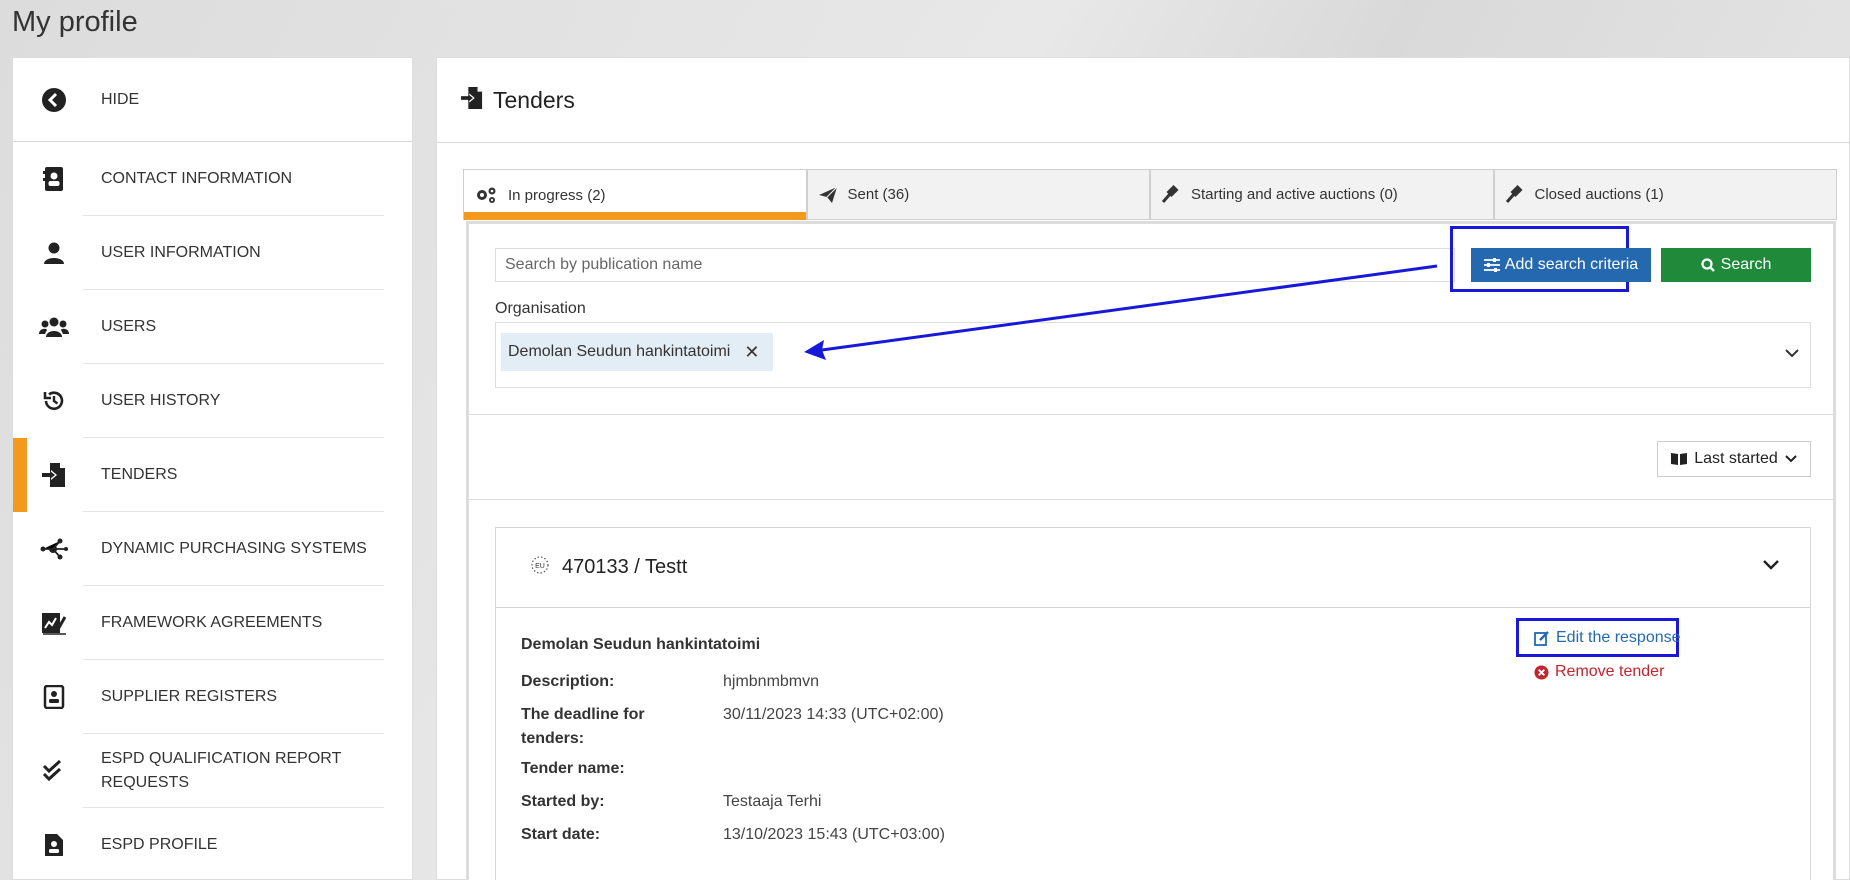  Describe the element at coordinates (1541, 638) in the screenshot. I see `edit-icon` at that location.